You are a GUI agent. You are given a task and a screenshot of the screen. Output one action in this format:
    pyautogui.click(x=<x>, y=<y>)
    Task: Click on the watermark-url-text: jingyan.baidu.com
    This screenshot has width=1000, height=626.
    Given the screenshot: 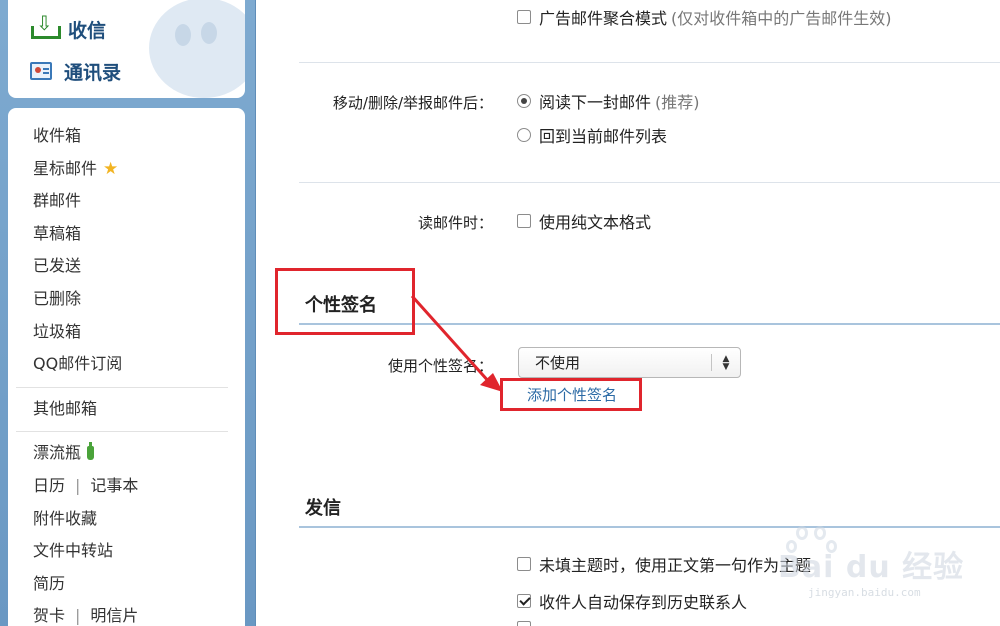 What is the action you would take?
    pyautogui.click(x=864, y=592)
    